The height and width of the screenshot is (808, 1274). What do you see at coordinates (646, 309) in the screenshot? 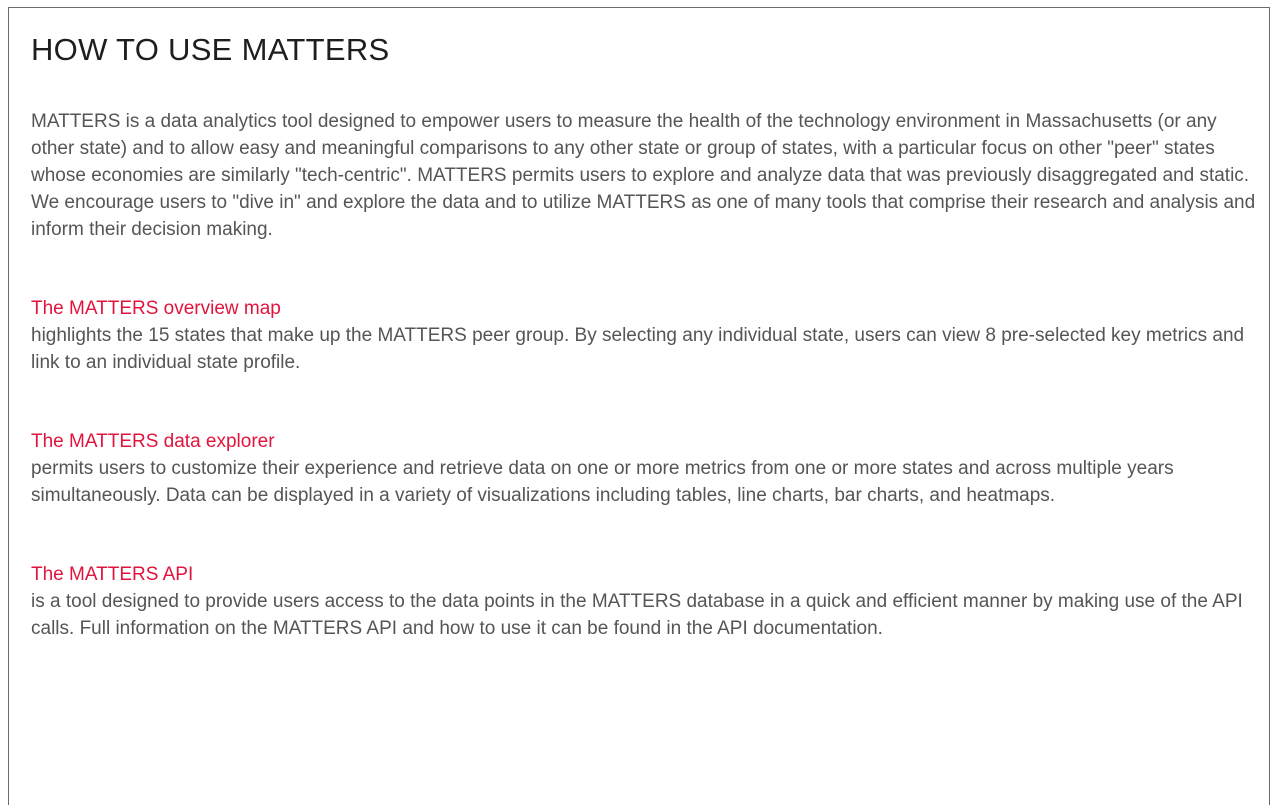
I see `overview-map-link: The MATTERS overview map` at bounding box center [646, 309].